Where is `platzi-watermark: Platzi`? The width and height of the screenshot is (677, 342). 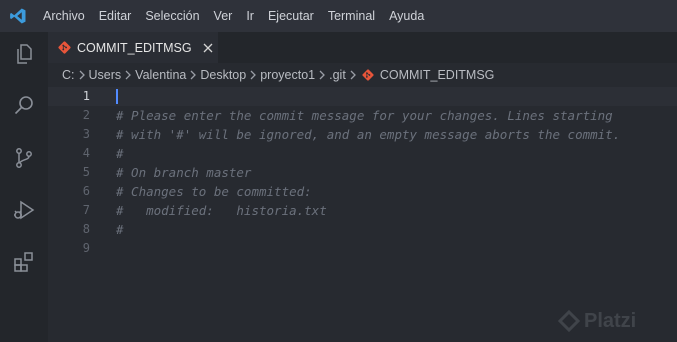
platzi-watermark: Platzi is located at coordinates (597, 321).